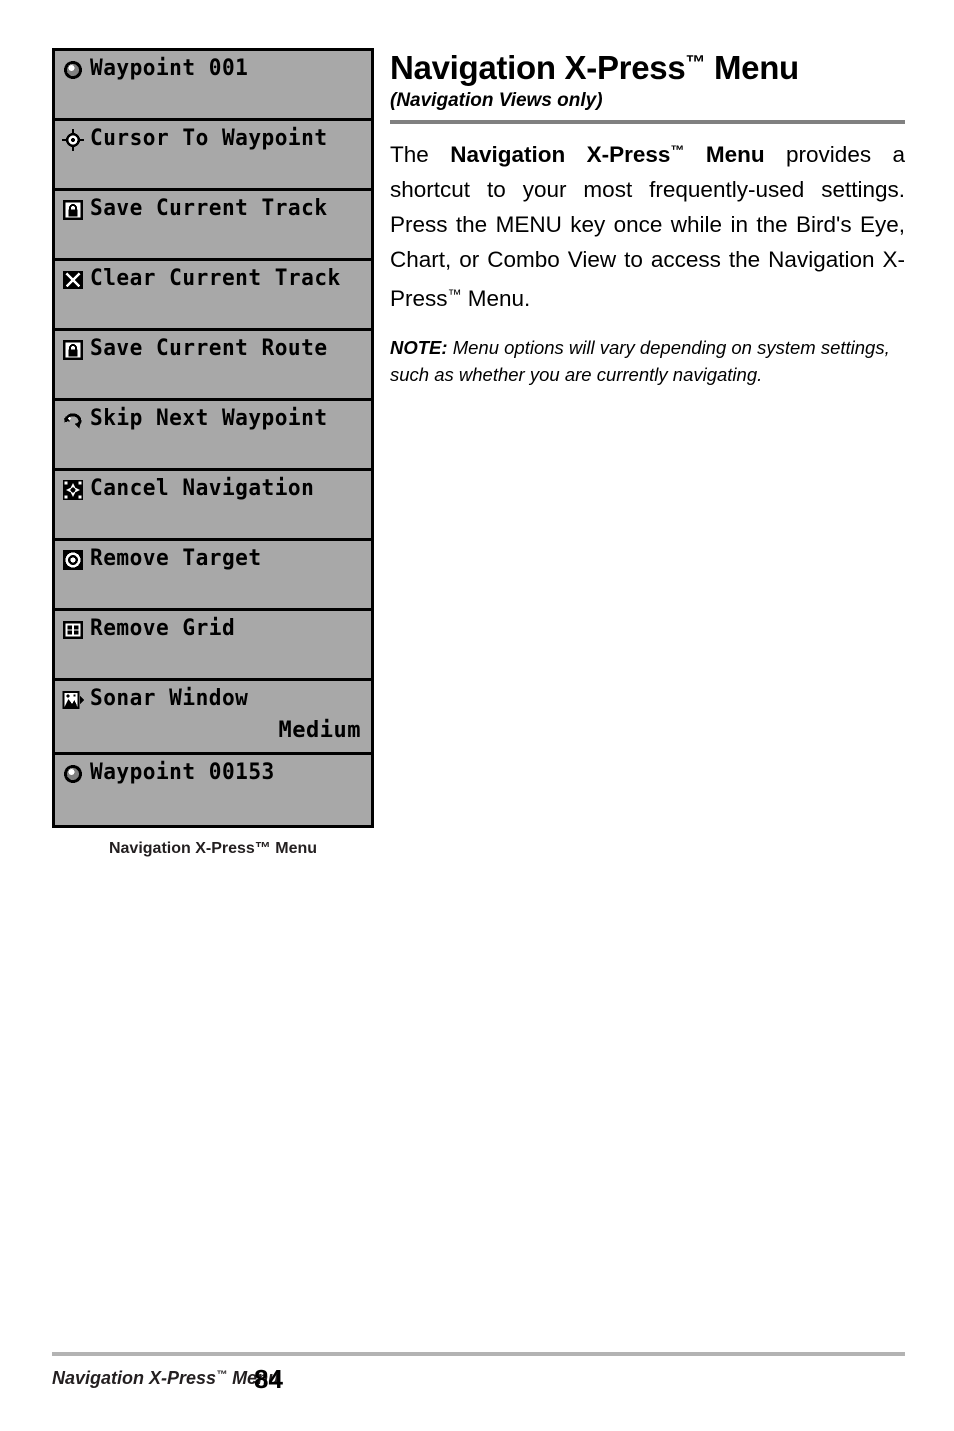 This screenshot has width=954, height=1431. Describe the element at coordinates (724, 154) in the screenshot. I see `paragraph-bold-2: Menu` at that location.